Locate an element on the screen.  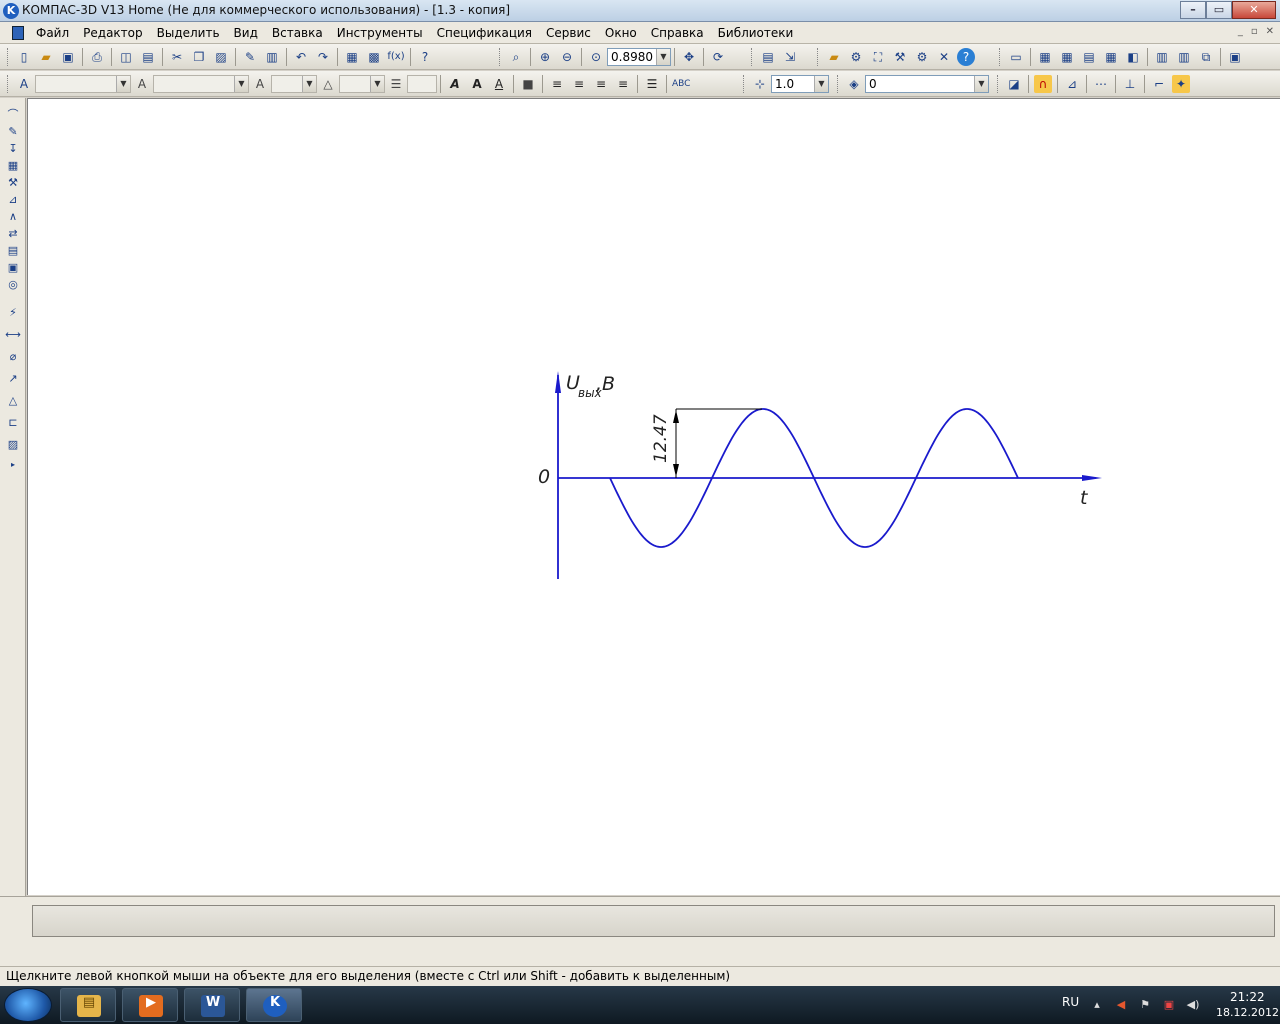
variables-fx-icon: f(x) is located at coordinates (396, 57).